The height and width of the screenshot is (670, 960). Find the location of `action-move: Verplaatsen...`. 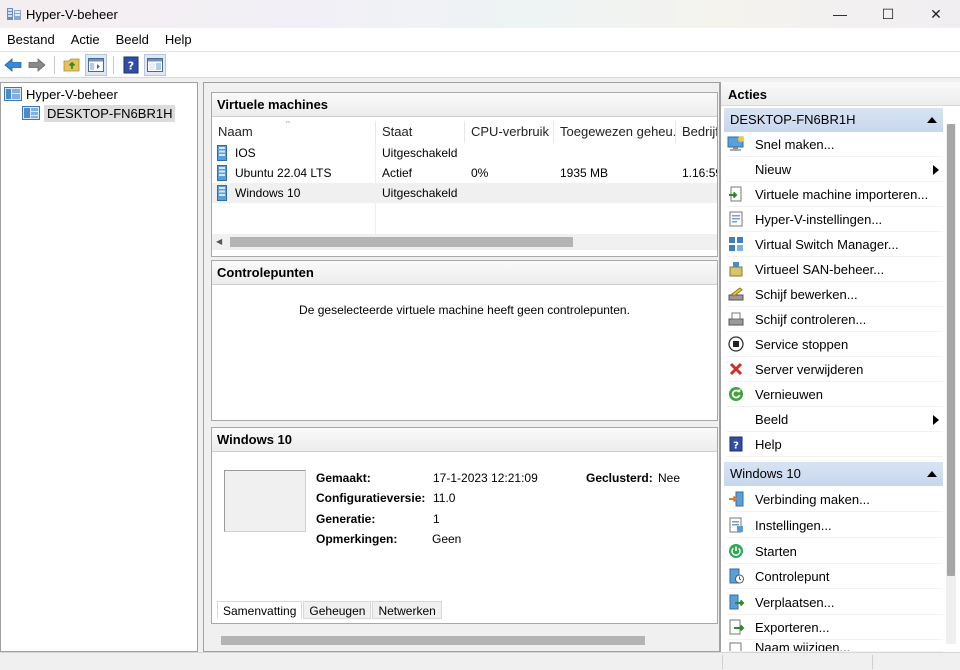

action-move: Verplaatsen... is located at coordinates (835, 602).